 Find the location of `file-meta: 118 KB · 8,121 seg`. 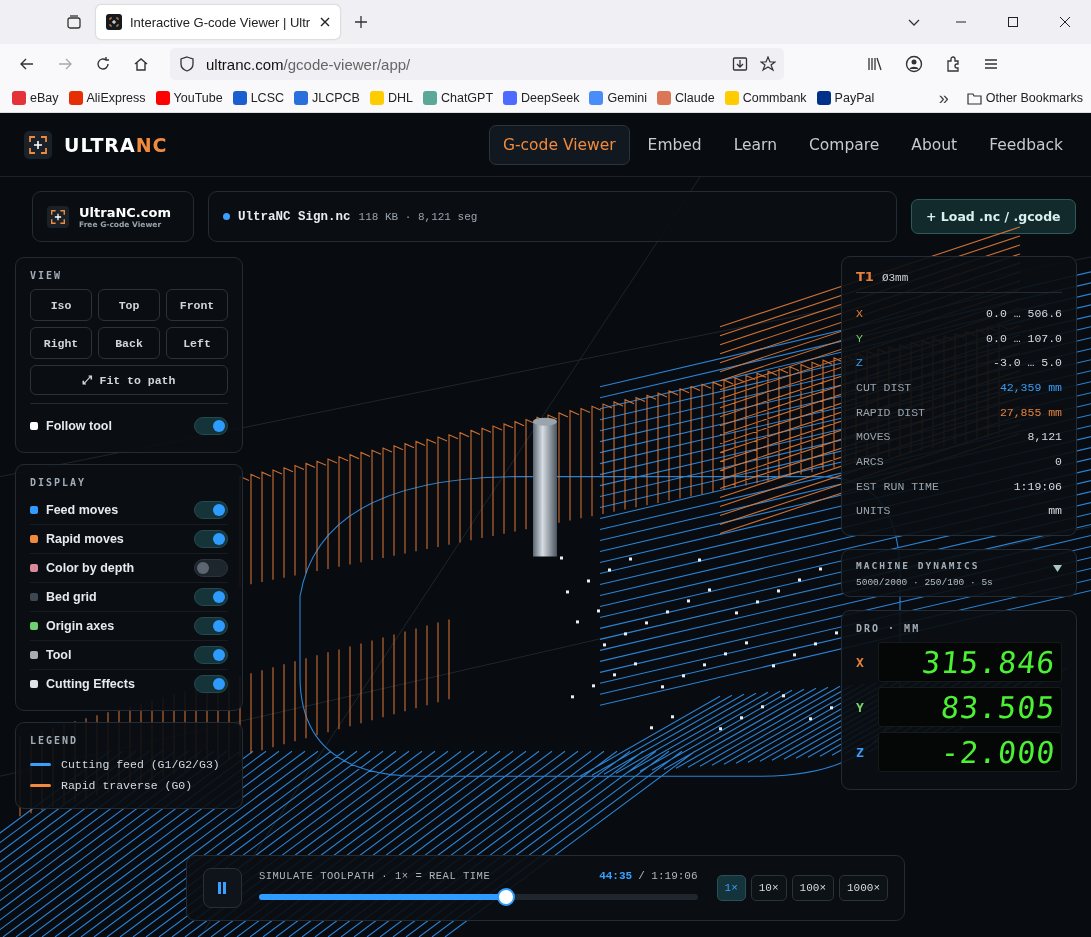

file-meta: 118 KB · 8,121 seg is located at coordinates (418, 216).